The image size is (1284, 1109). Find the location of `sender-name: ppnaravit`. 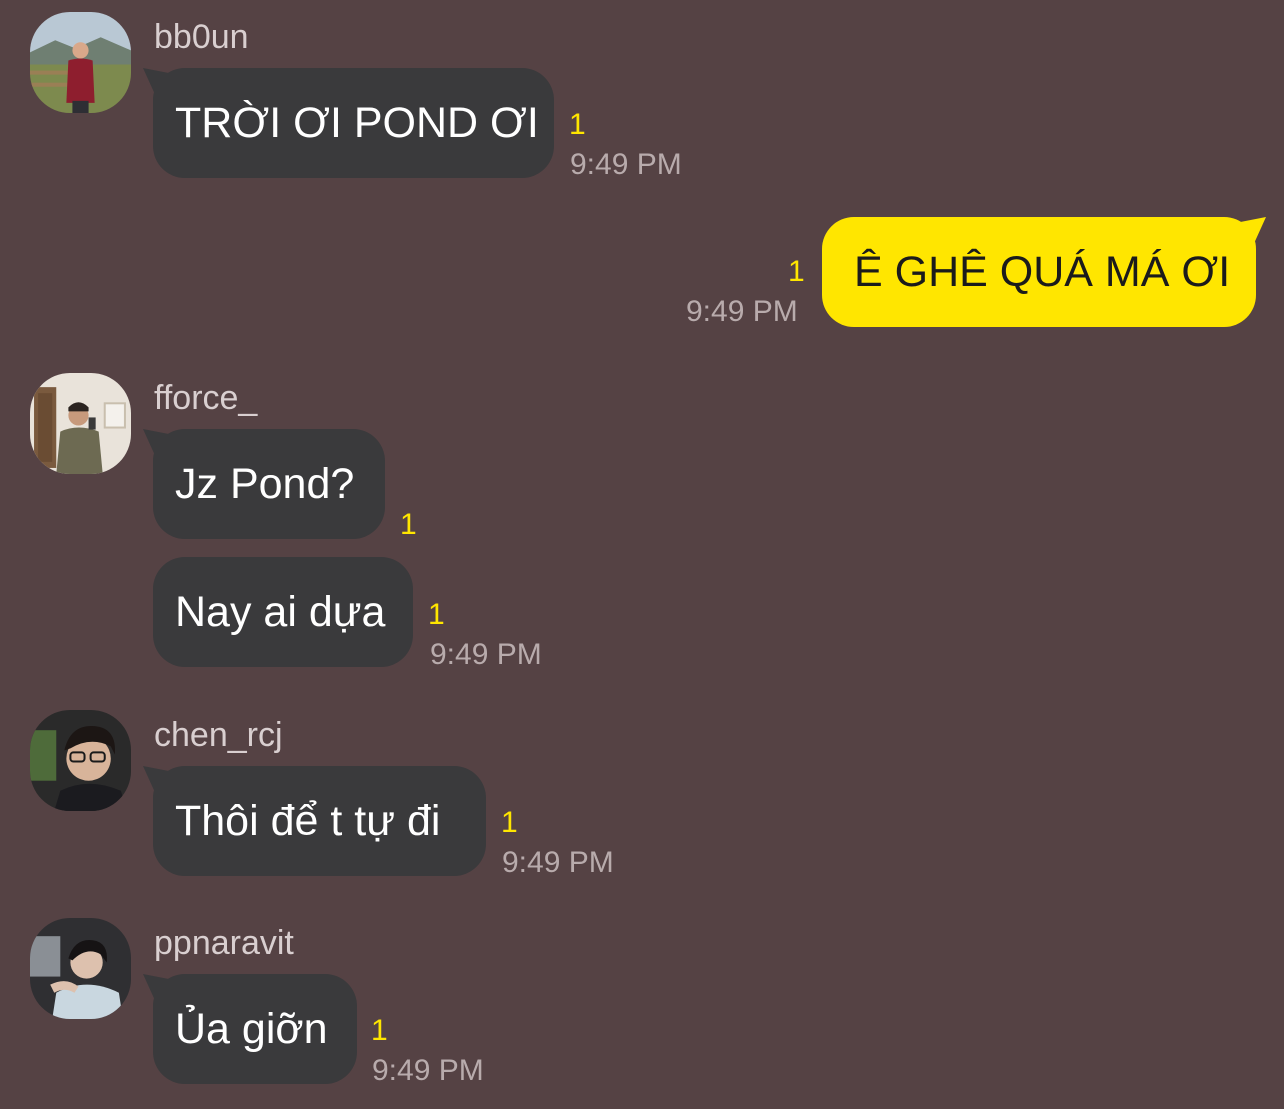

sender-name: ppnaravit is located at coordinates (224, 943).